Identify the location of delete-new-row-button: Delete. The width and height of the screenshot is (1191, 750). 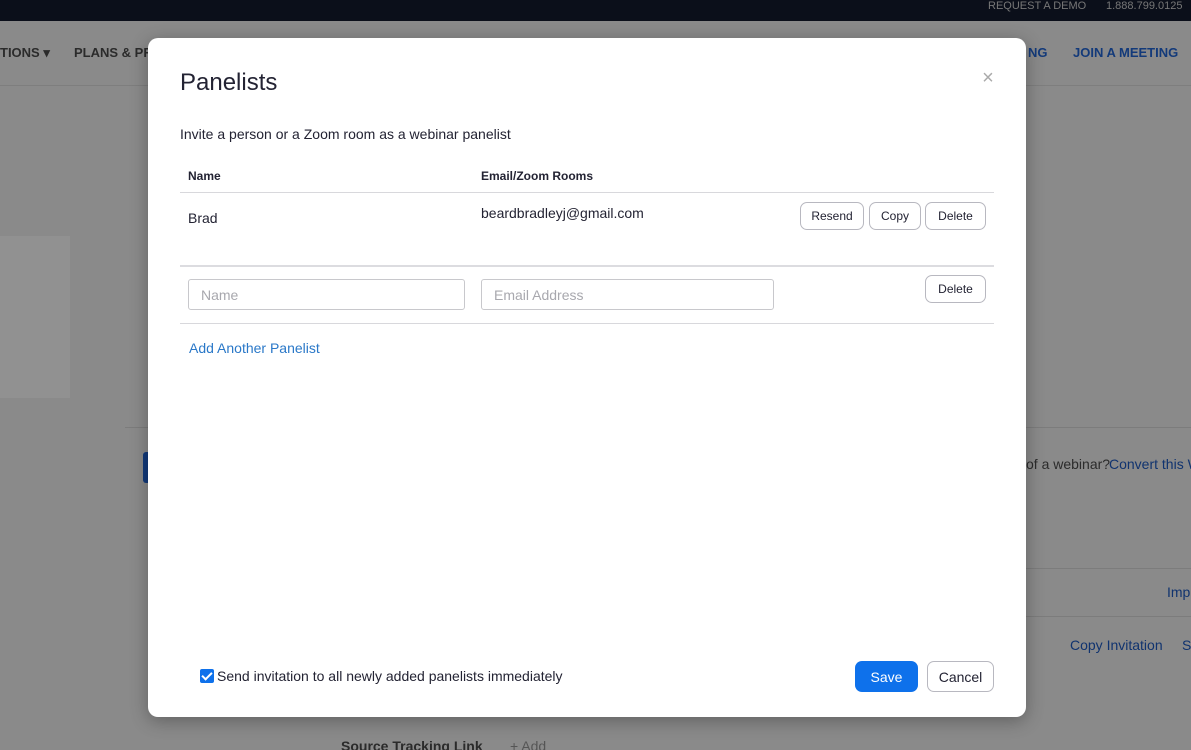
(955, 289).